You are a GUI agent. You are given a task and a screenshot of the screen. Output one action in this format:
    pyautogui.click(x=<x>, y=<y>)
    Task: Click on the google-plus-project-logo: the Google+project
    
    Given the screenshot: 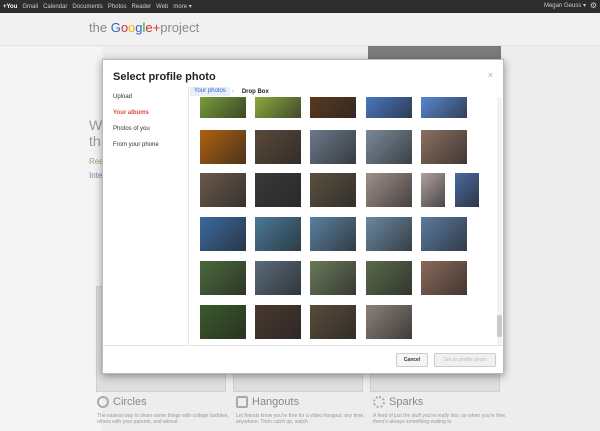 What is the action you would take?
    pyautogui.click(x=144, y=27)
    